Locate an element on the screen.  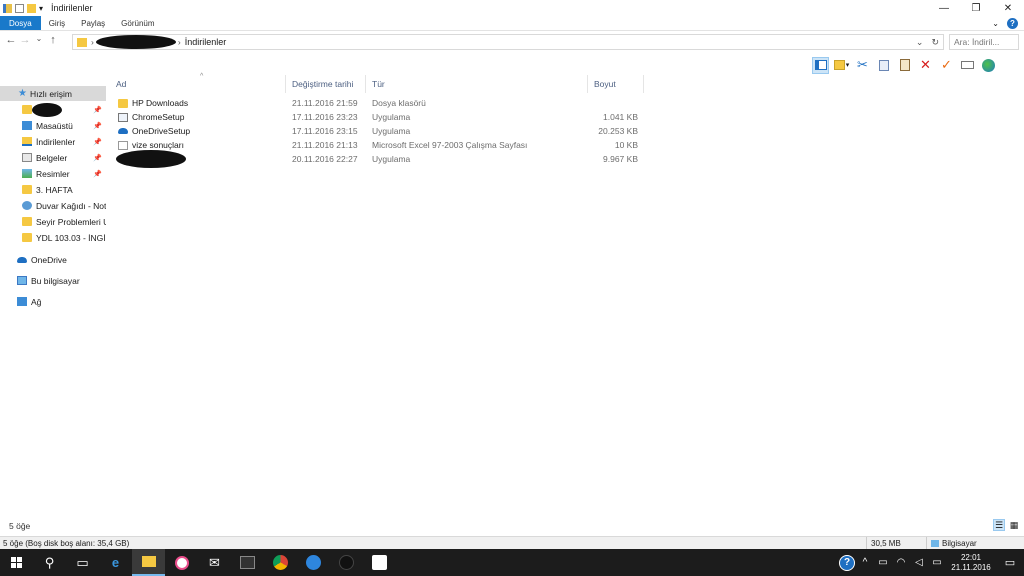
sidebar-item-redacted: 📌 is located at coordinates (53, 109).